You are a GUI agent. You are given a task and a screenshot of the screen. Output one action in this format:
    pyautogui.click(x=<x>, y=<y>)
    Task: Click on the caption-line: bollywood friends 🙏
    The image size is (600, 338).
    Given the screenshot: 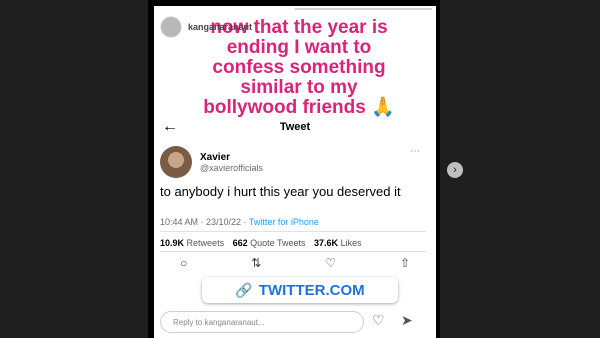 What is the action you would take?
    pyautogui.click(x=299, y=107)
    